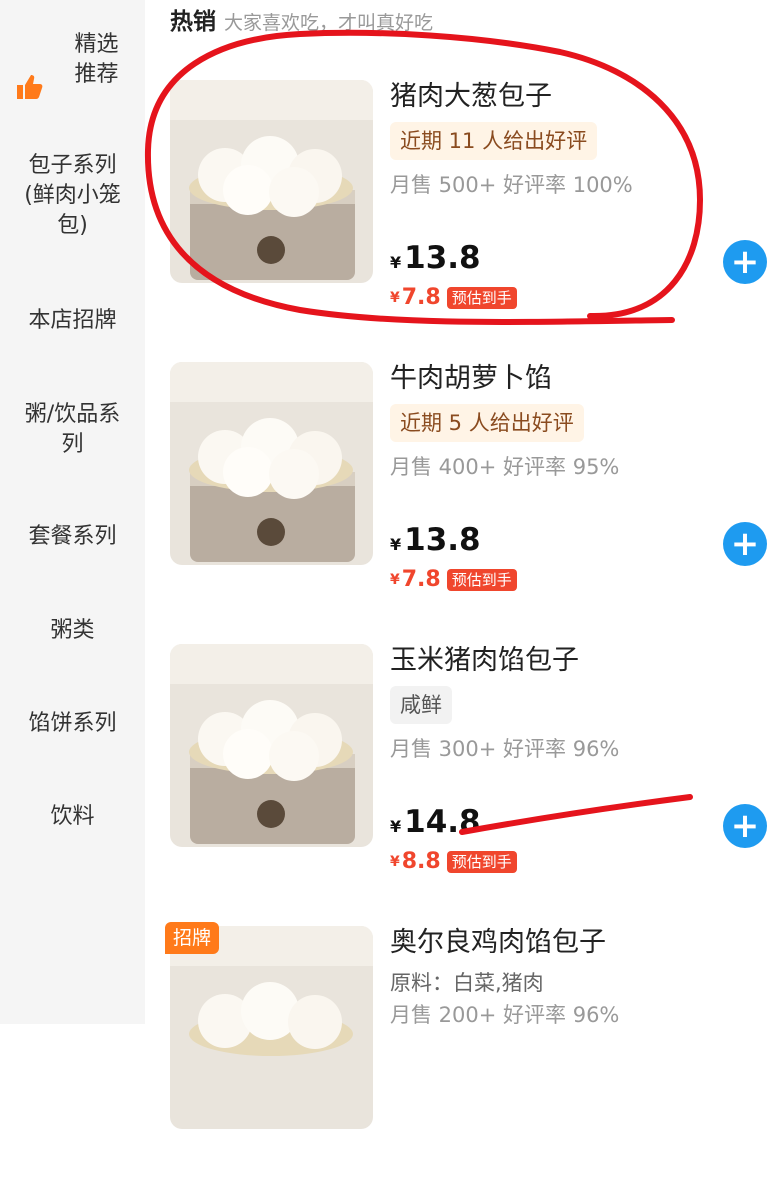  What do you see at coordinates (511, 185) in the screenshot?
I see `sales-stats: 月售 500+ 好评率 100%` at bounding box center [511, 185].